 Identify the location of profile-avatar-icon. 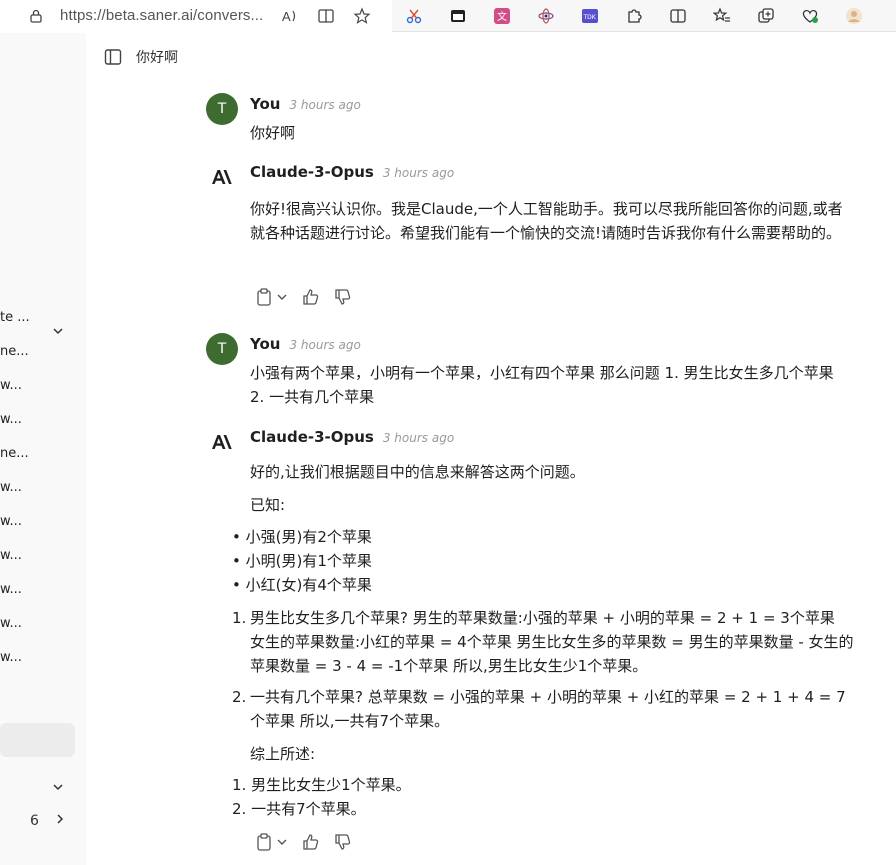
(854, 16).